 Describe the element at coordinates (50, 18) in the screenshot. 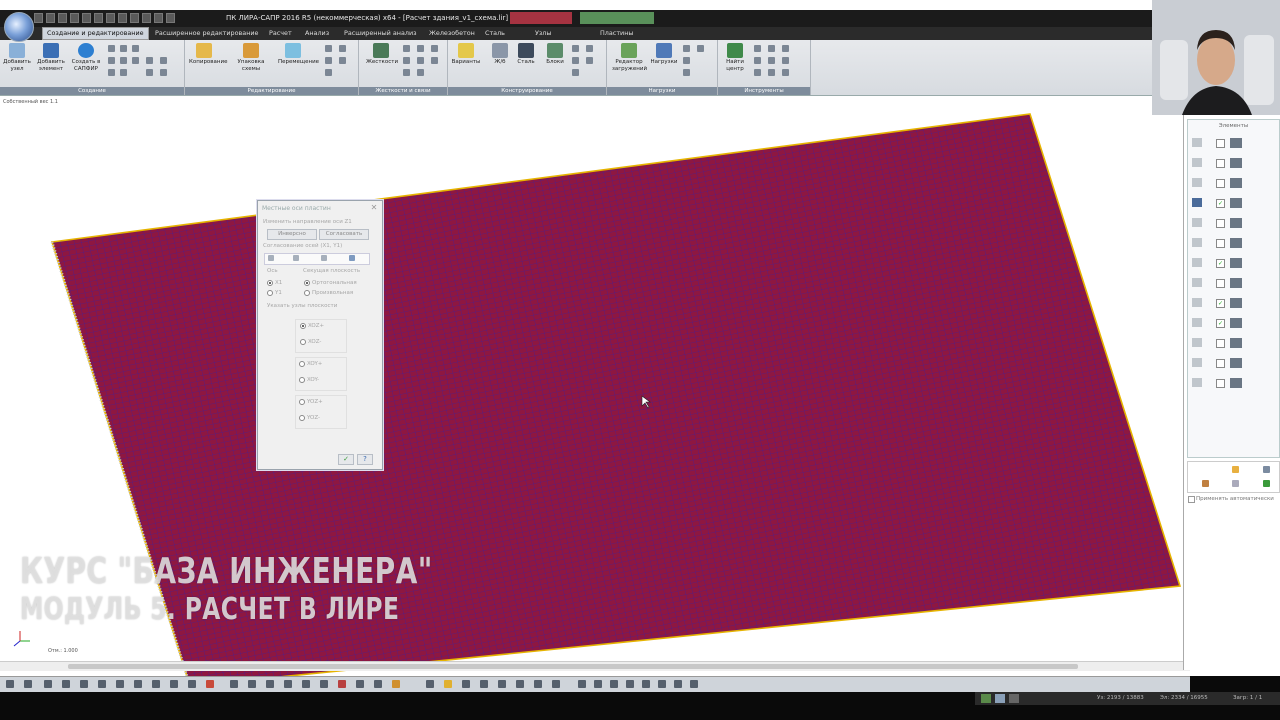

I see `open-file-icon` at that location.